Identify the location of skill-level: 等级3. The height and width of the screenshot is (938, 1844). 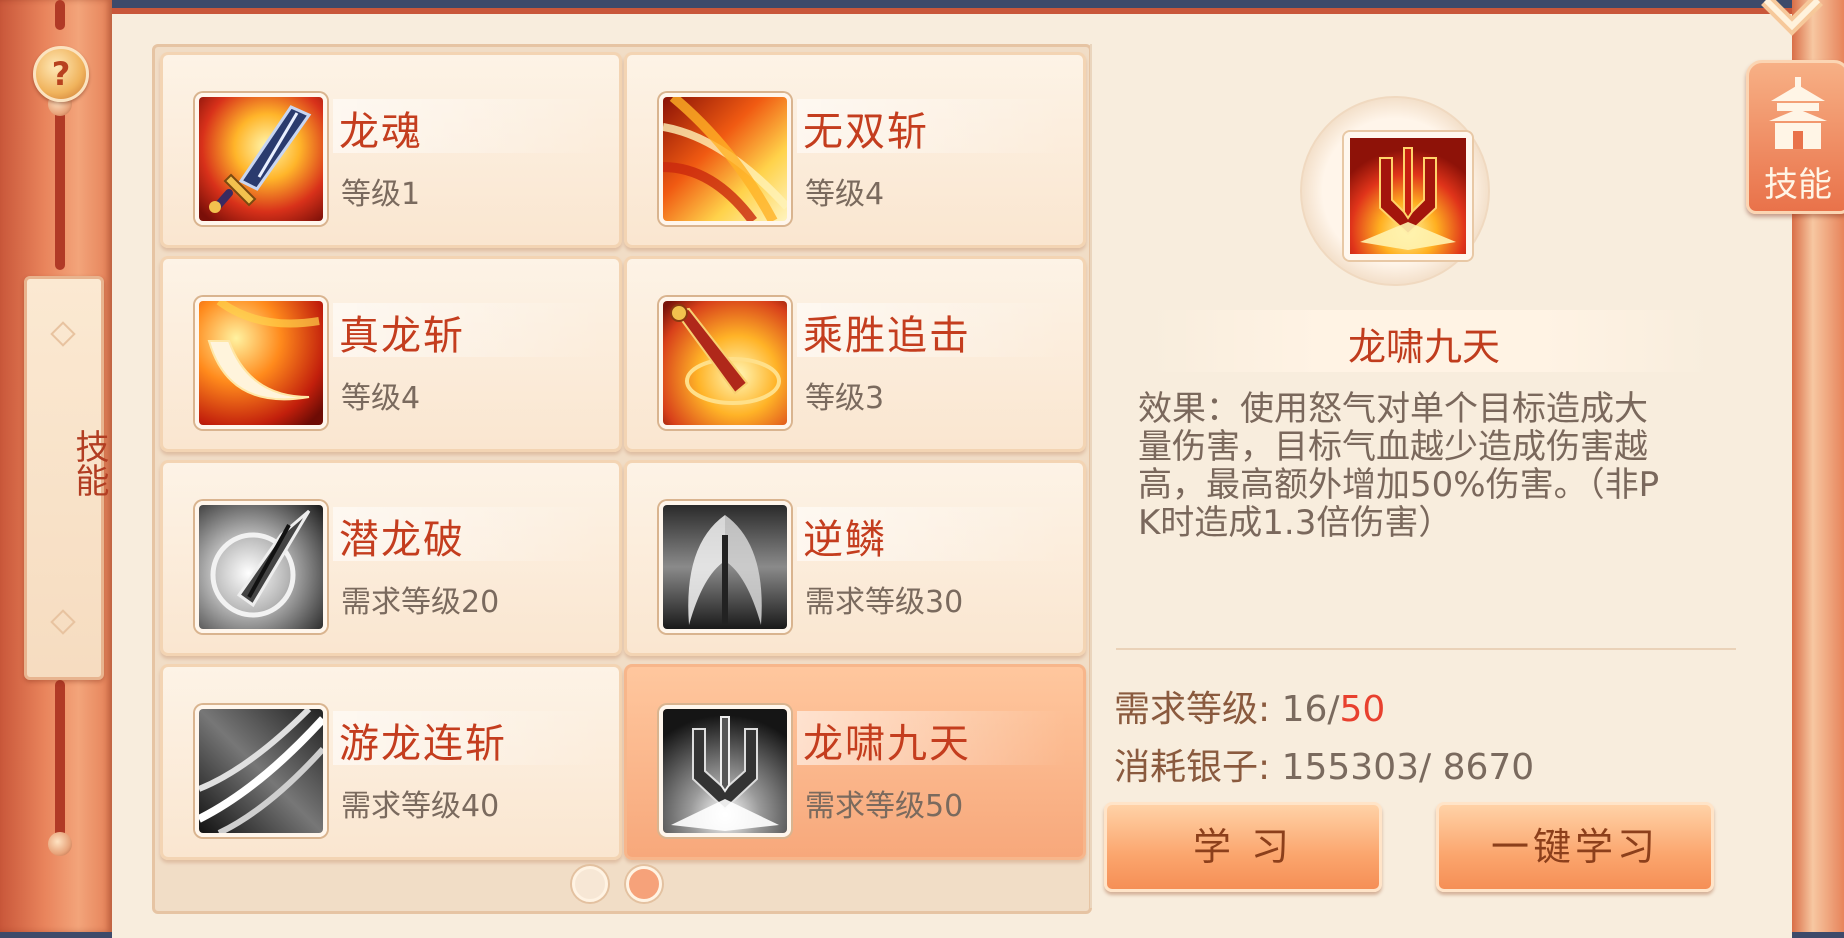
(845, 398).